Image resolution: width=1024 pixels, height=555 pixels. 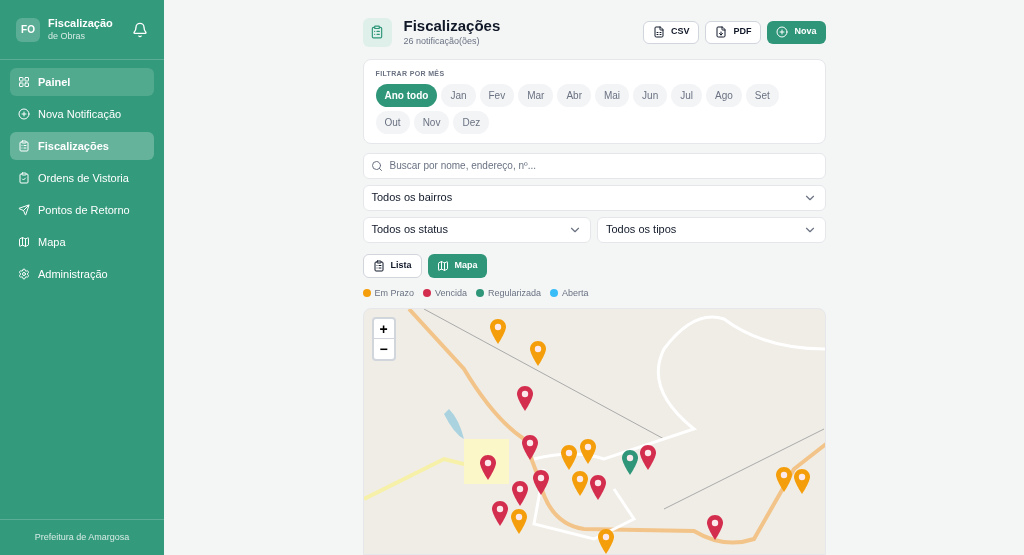 I want to click on zoom-out-button: −, so click(x=383, y=349).